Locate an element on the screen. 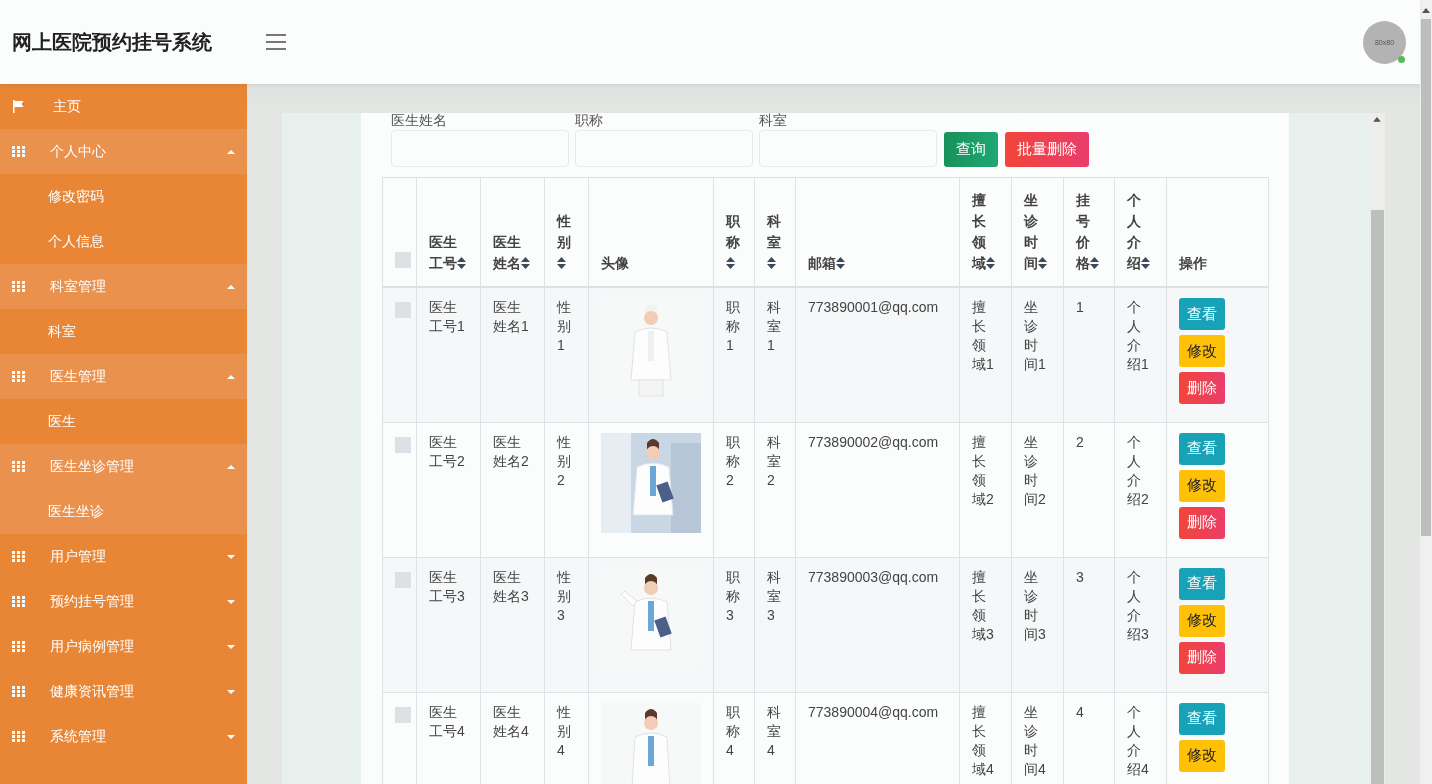 Image resolution: width=1432 pixels, height=784 pixels. column-header: 头像 is located at coordinates (615, 263).